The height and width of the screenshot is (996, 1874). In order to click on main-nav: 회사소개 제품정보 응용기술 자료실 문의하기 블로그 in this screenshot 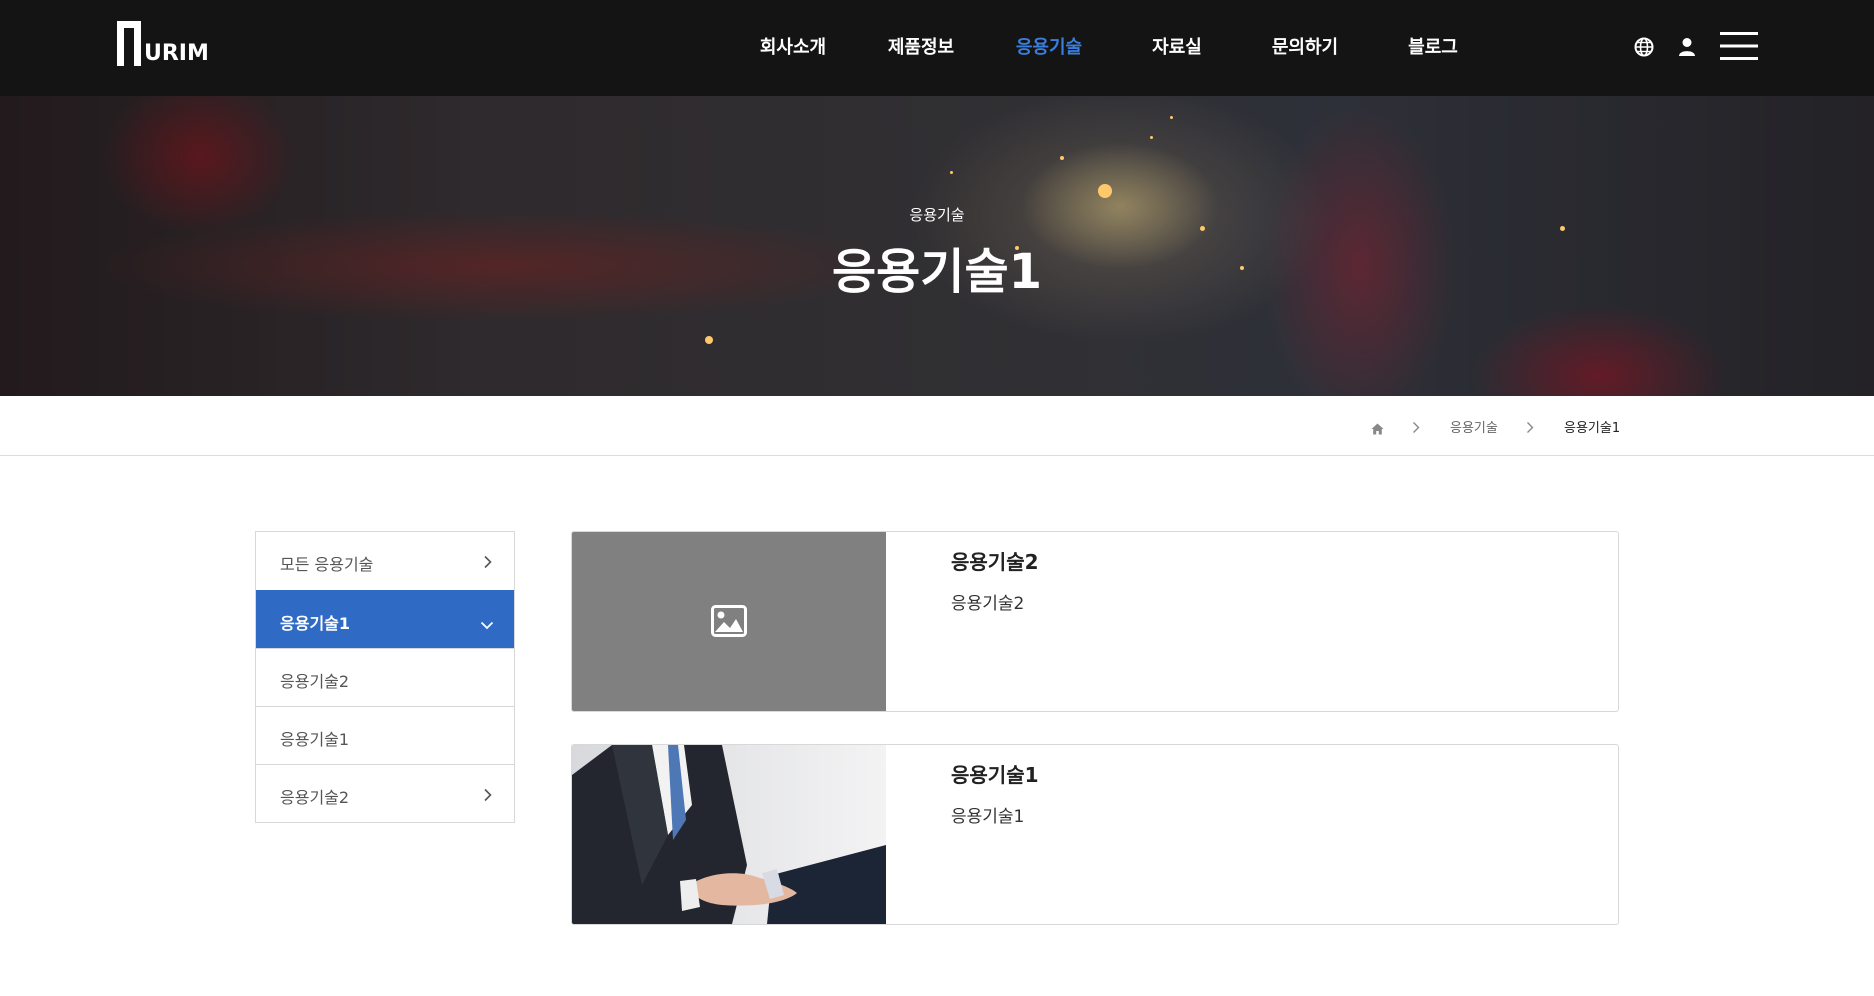, I will do `click(937, 48)`.